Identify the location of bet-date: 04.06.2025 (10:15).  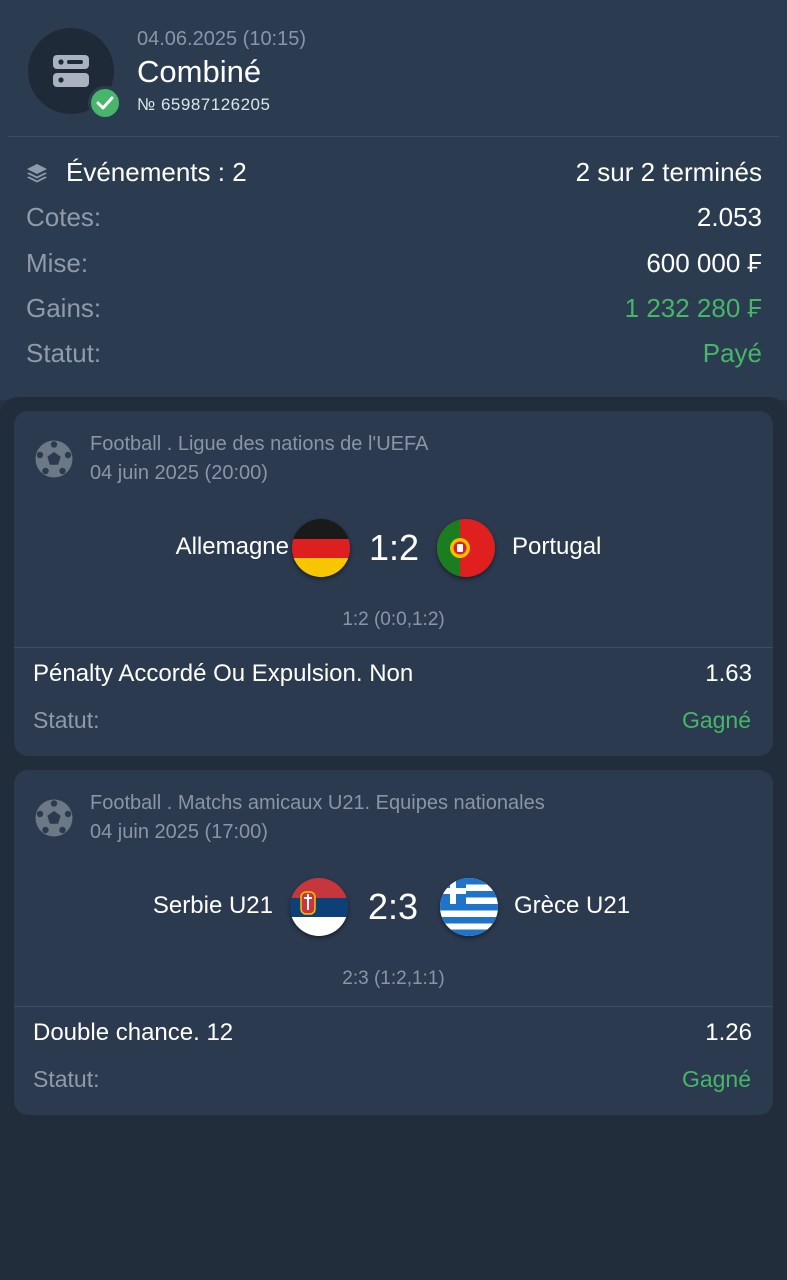
(222, 39).